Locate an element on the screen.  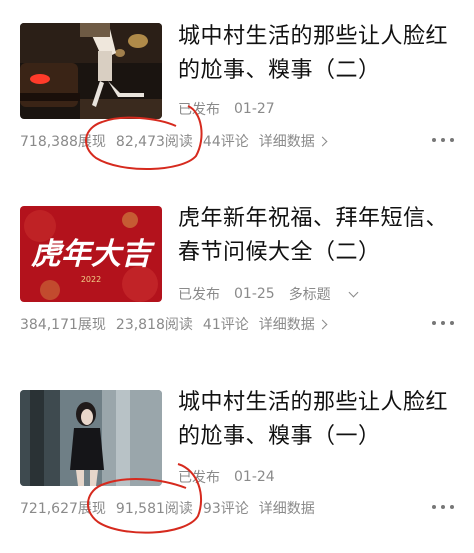
publish-row-3: 已发布 01-24 is located at coordinates (233, 477).